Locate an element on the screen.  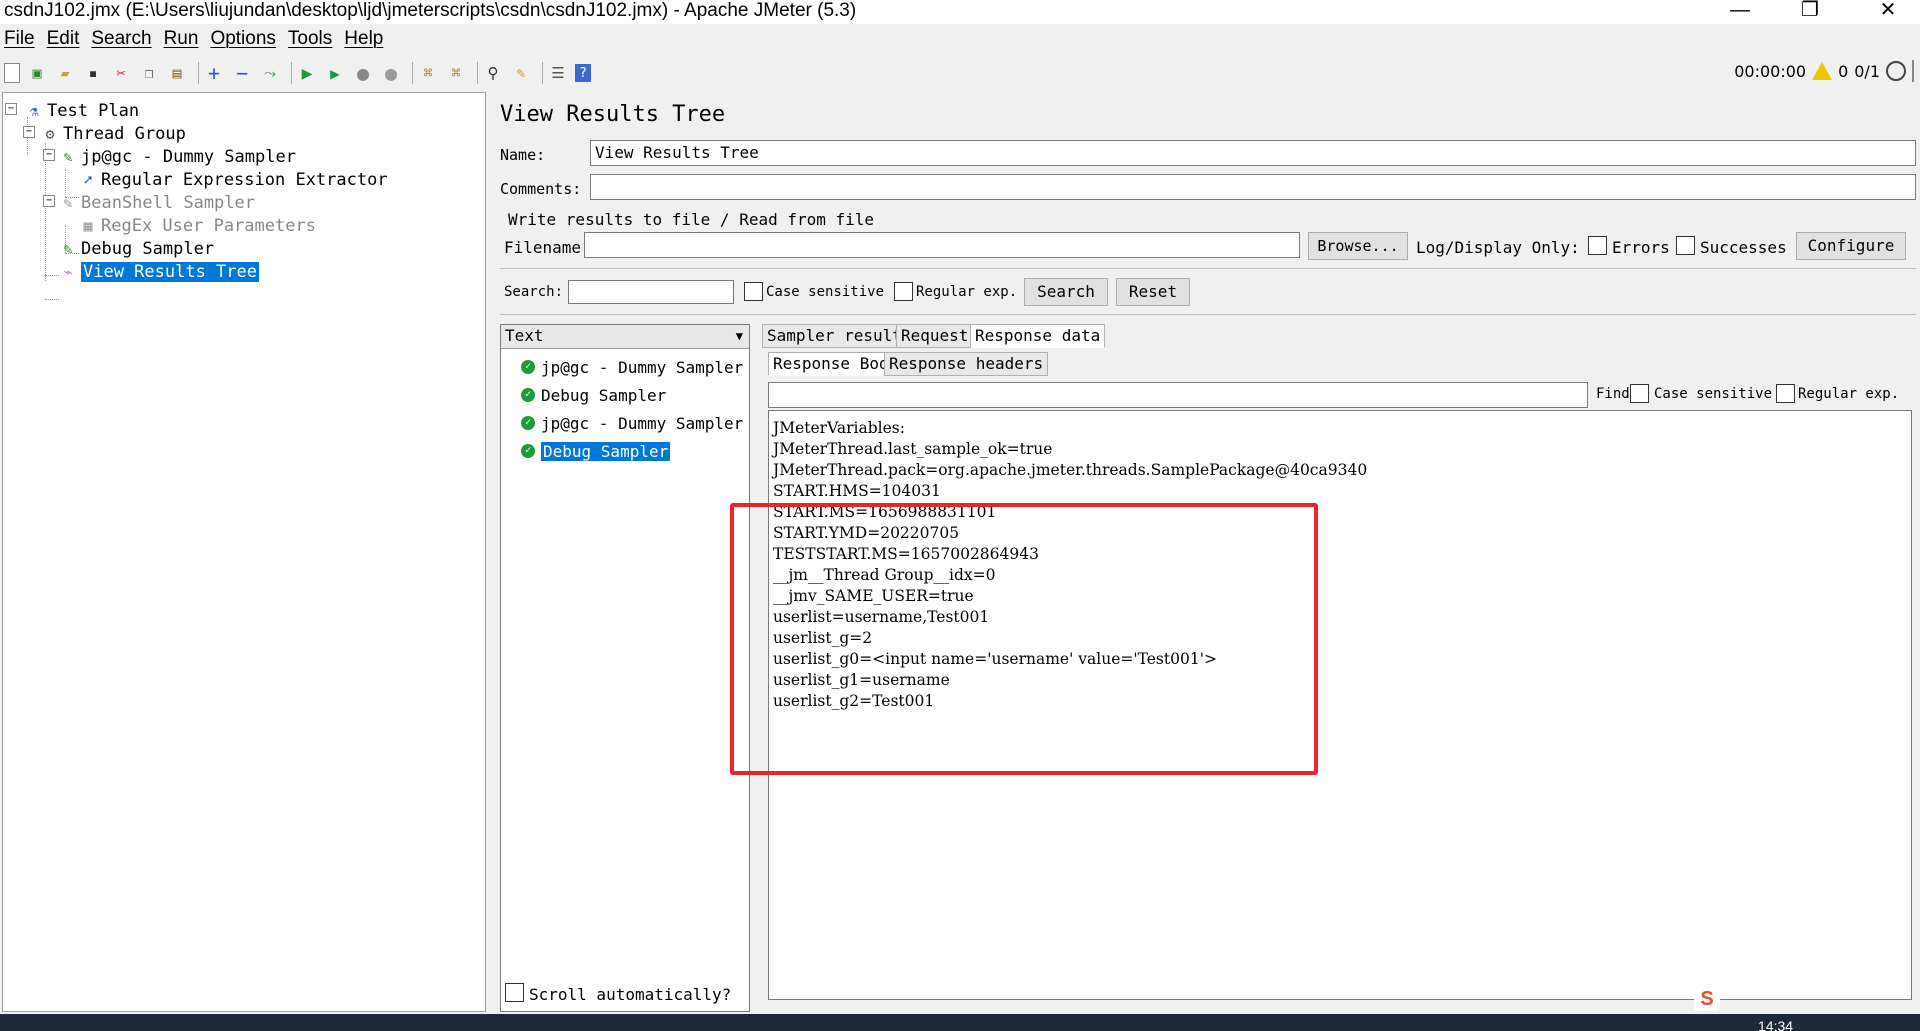
cut-icon: ✂ is located at coordinates (121, 73).